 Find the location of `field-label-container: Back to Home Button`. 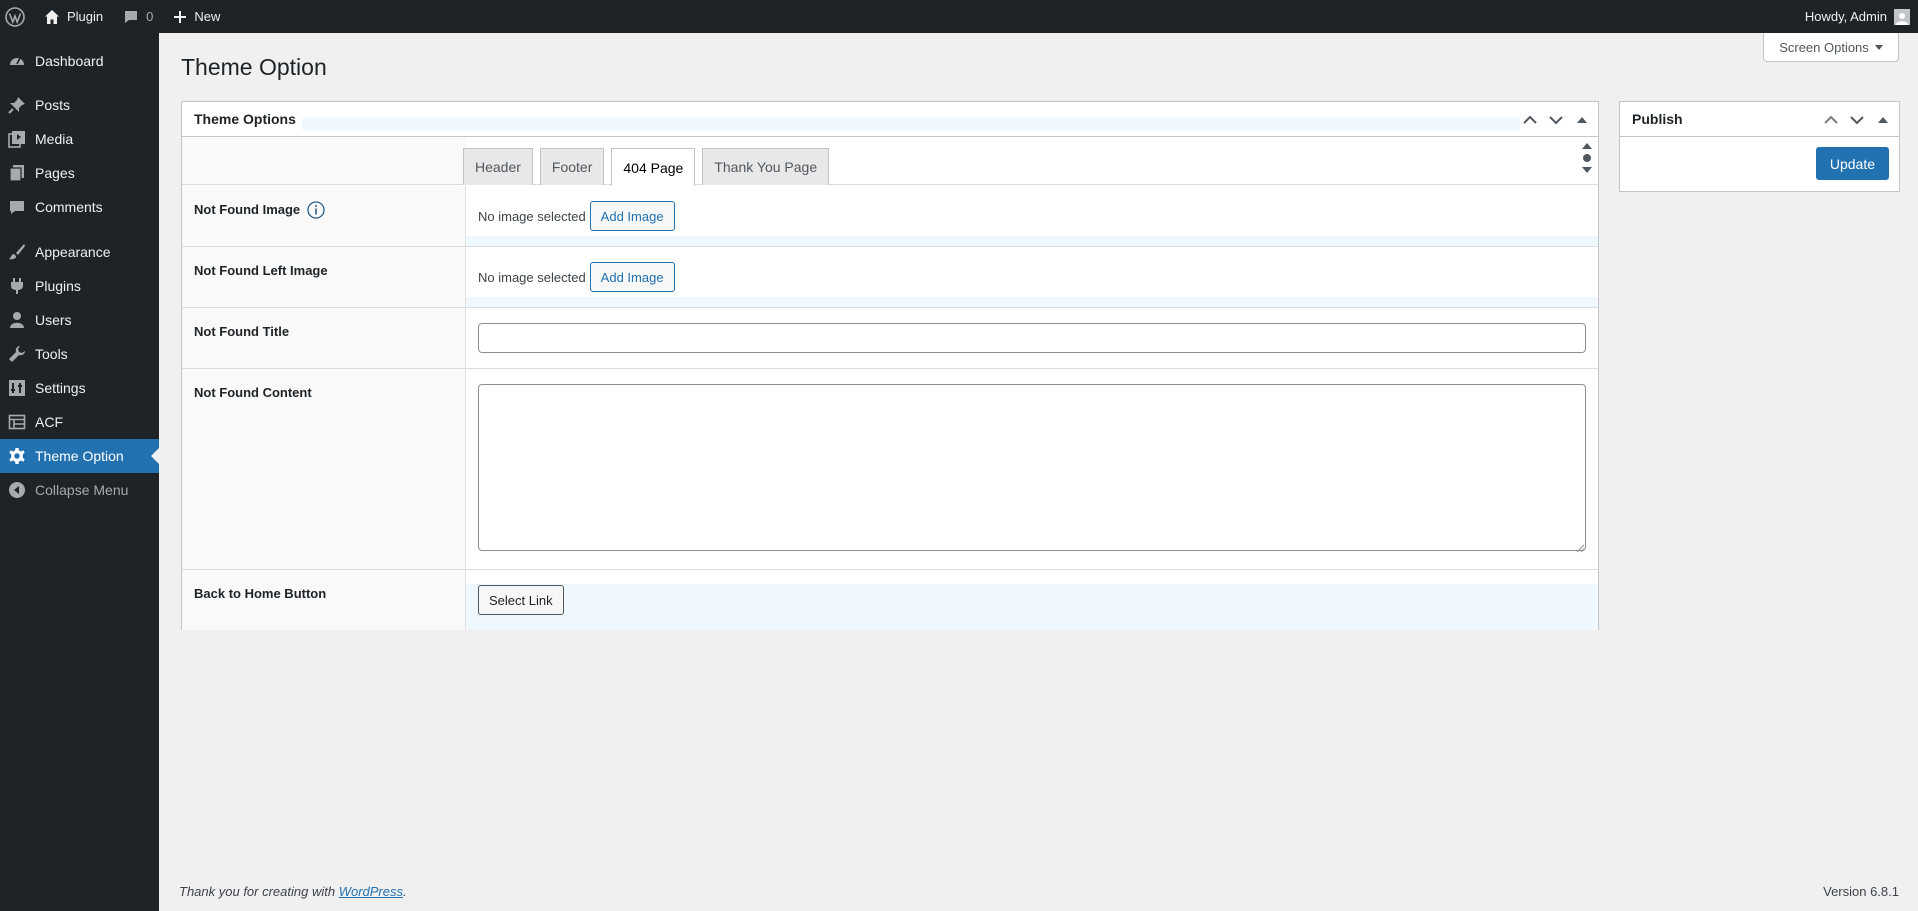

field-label-container: Back to Home Button is located at coordinates (324, 600).